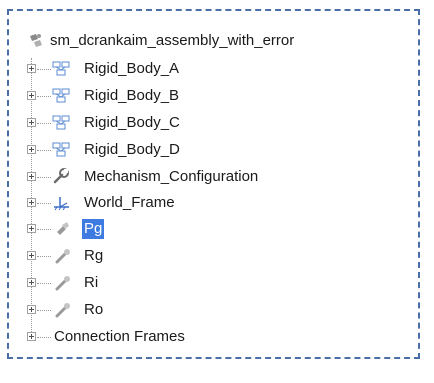 The image size is (434, 383). I want to click on tree-item-world-frame: World_Frame, so click(210, 203).